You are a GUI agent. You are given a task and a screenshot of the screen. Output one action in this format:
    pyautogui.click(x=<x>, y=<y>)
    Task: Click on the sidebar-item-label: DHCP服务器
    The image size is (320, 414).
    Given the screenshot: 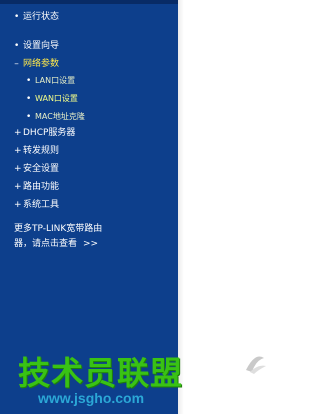 What is the action you would take?
    pyautogui.click(x=49, y=133)
    